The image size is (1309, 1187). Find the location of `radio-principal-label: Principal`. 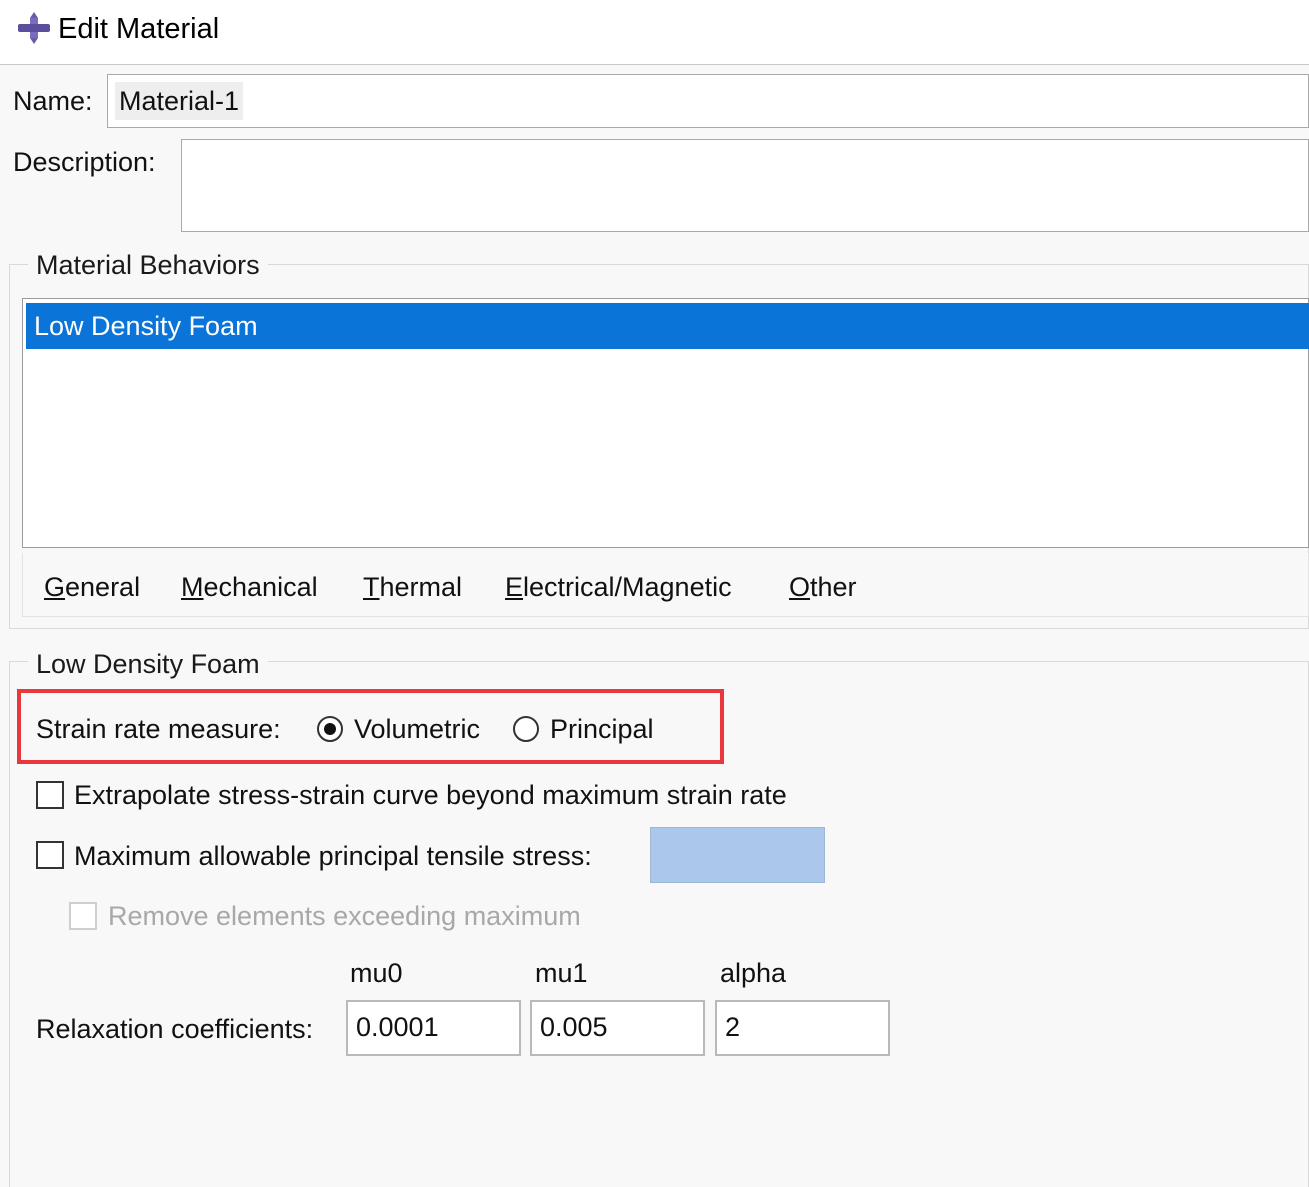

radio-principal-label: Principal is located at coordinates (602, 729).